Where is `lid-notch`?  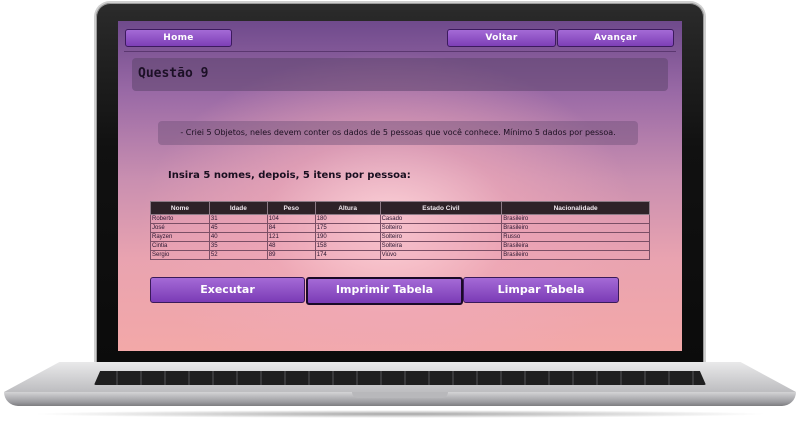
lid-notch is located at coordinates (400, 395).